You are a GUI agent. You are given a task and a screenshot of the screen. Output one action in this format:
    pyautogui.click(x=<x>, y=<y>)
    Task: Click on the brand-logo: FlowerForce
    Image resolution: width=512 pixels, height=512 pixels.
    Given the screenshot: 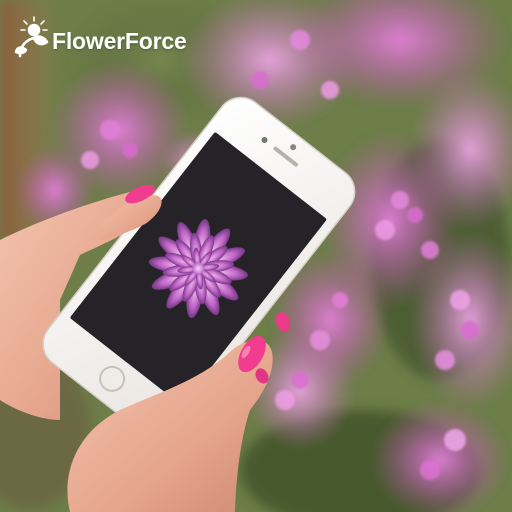 What is the action you would take?
    pyautogui.click(x=100, y=38)
    